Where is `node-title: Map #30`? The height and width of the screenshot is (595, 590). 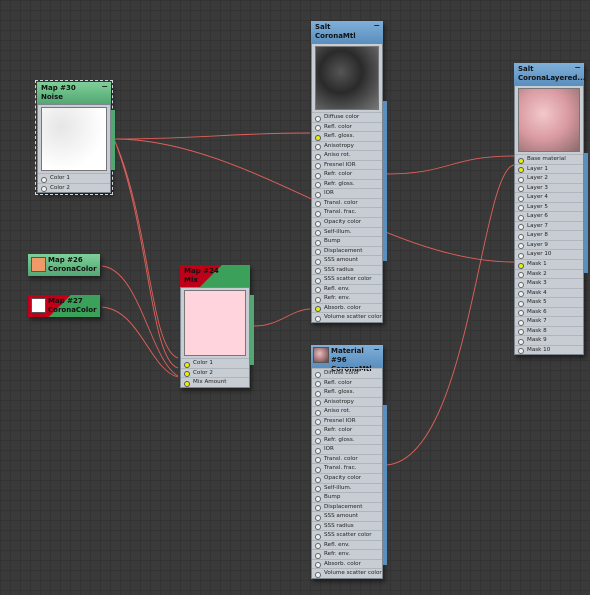 node-title: Map #30 is located at coordinates (58, 88).